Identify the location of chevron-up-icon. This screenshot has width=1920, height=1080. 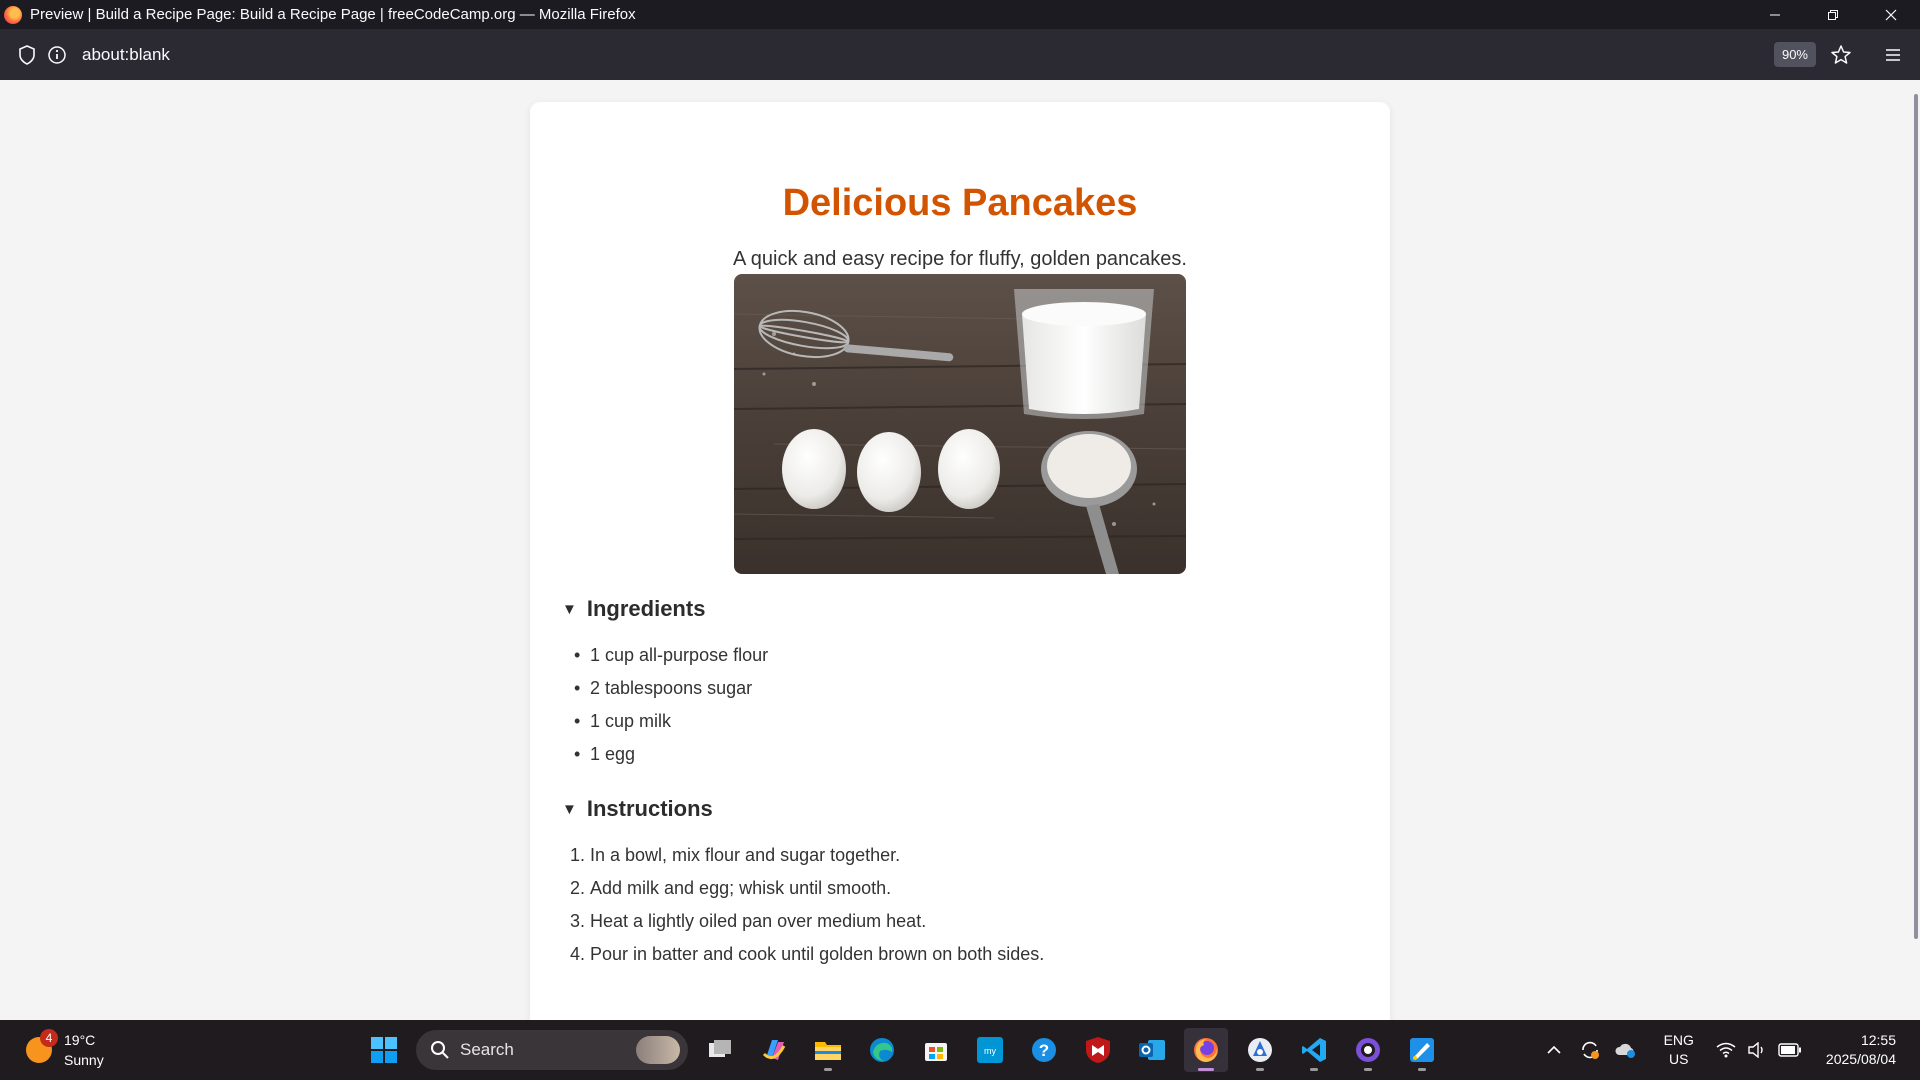
(1554, 1049).